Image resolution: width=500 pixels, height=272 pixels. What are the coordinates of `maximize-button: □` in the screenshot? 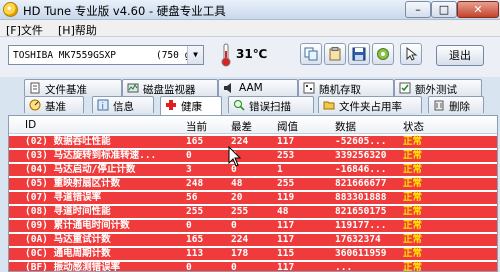 It's located at (444, 9).